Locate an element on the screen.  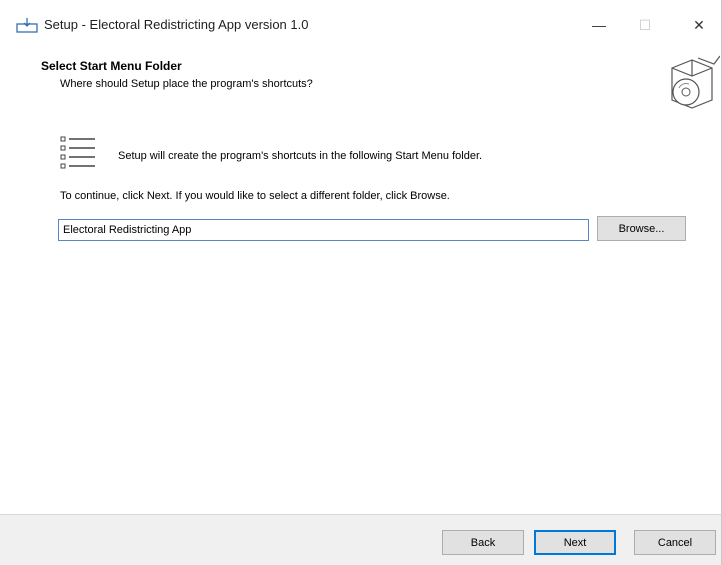
close-button: ✕ is located at coordinates (699, 25).